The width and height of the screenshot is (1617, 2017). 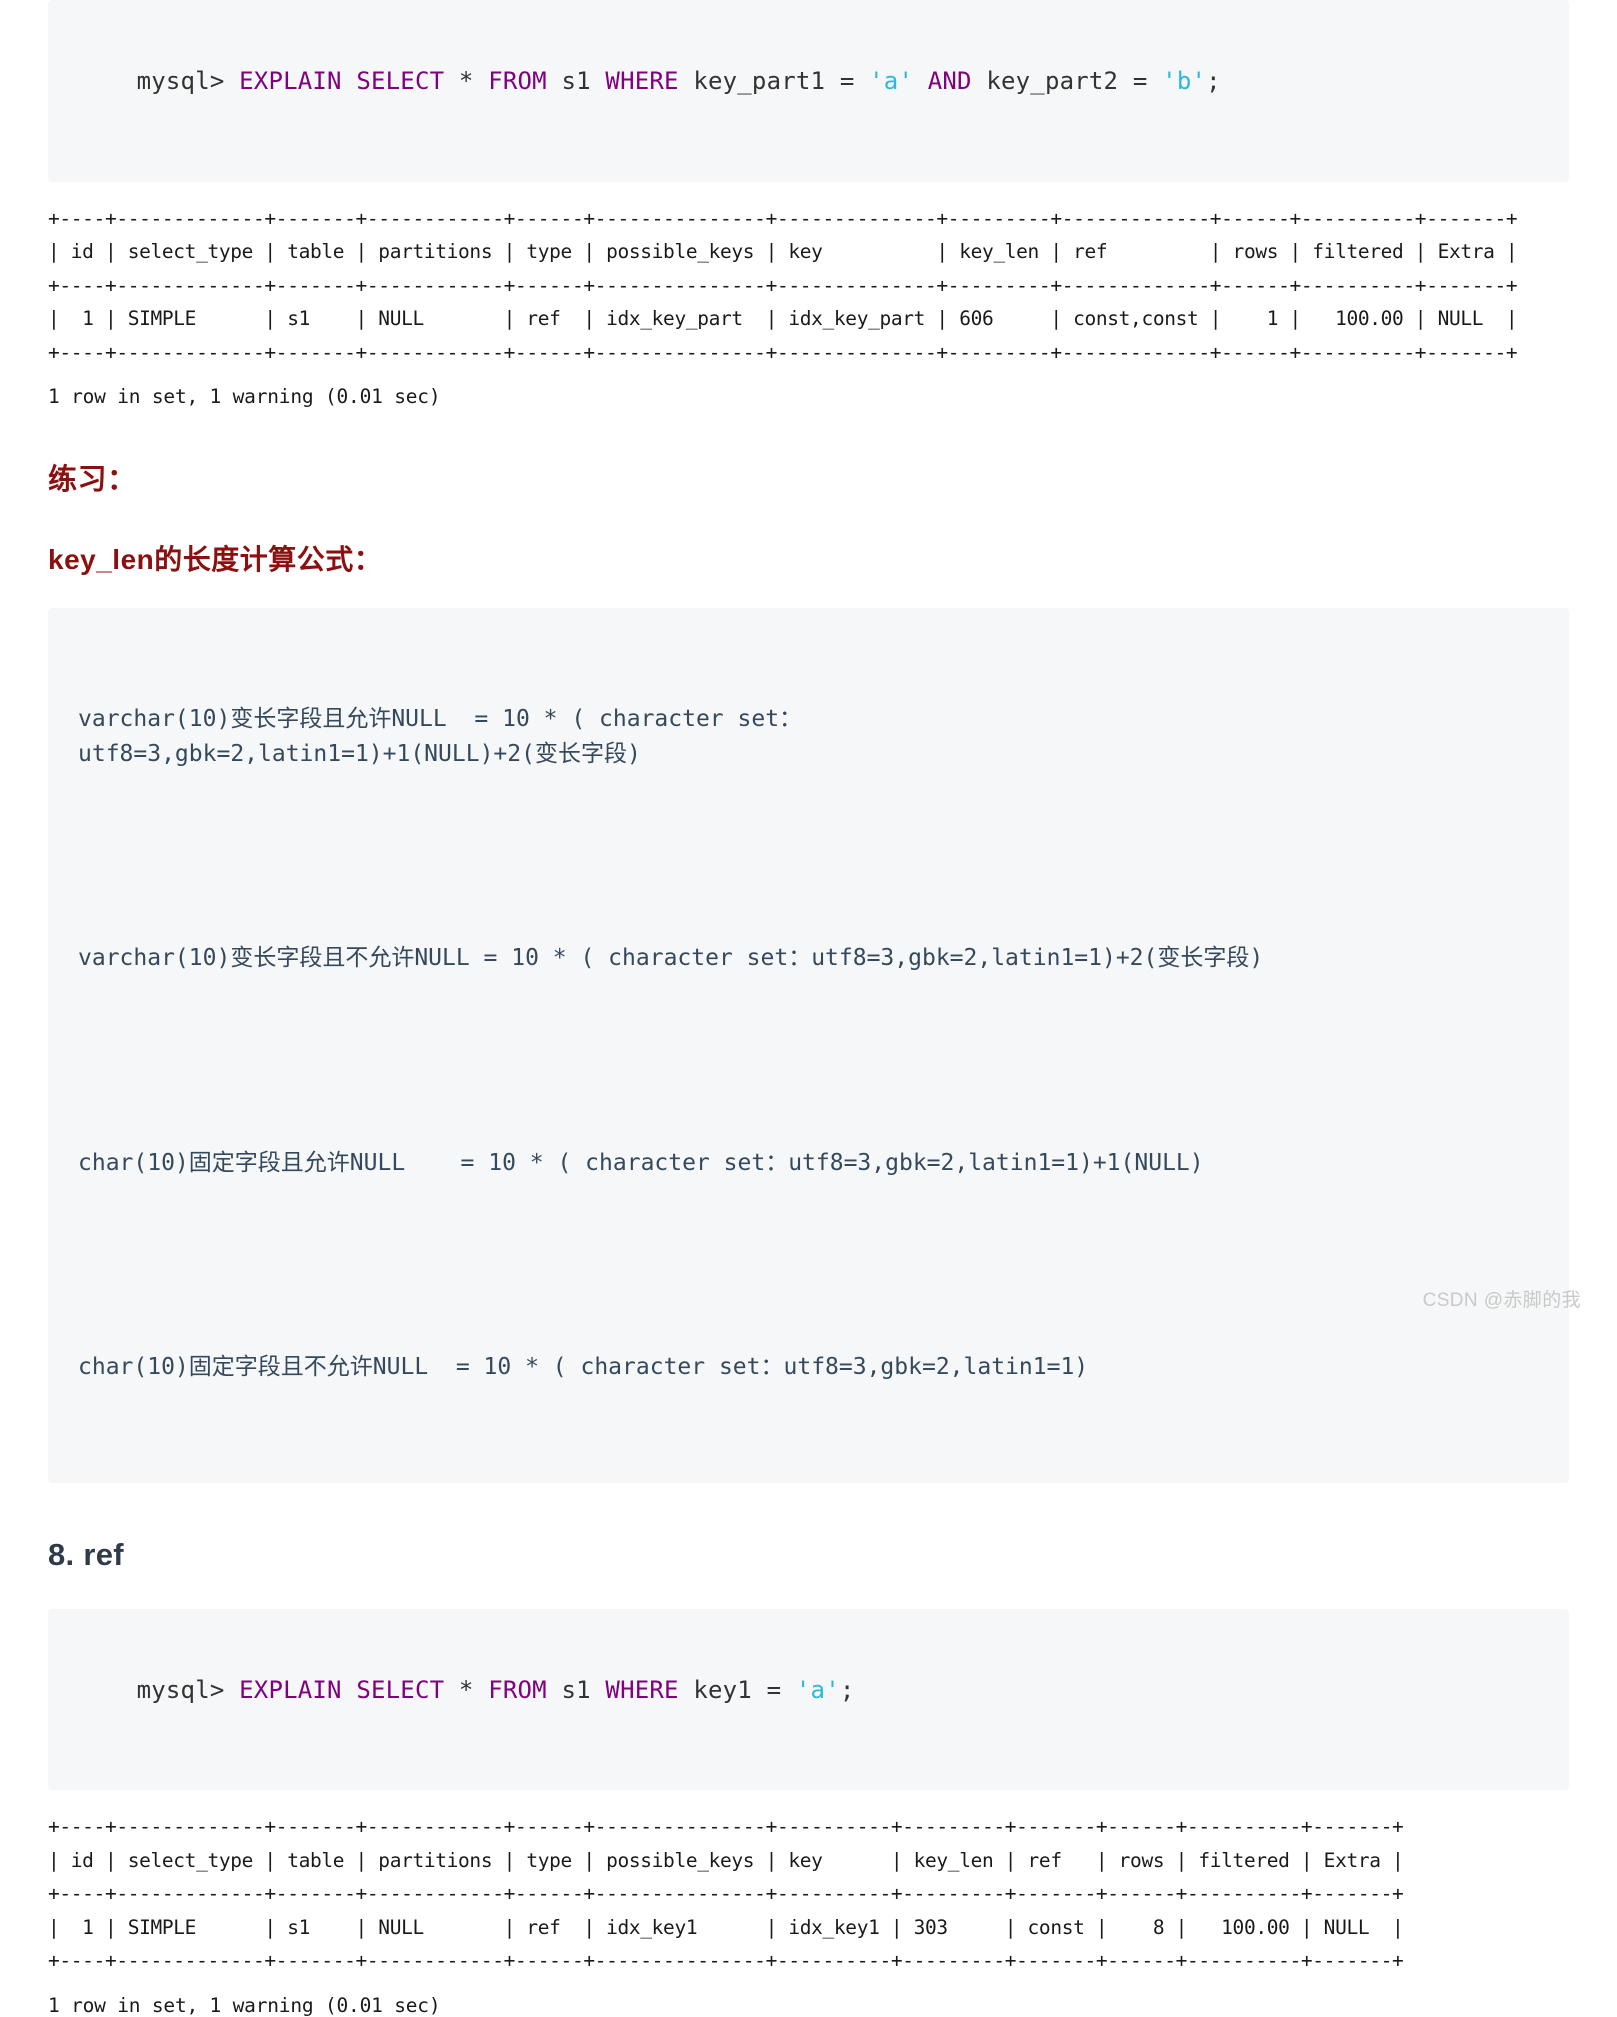 I want to click on heading-keylen-formula: key_len的长度计算公式：, so click(x=215, y=560).